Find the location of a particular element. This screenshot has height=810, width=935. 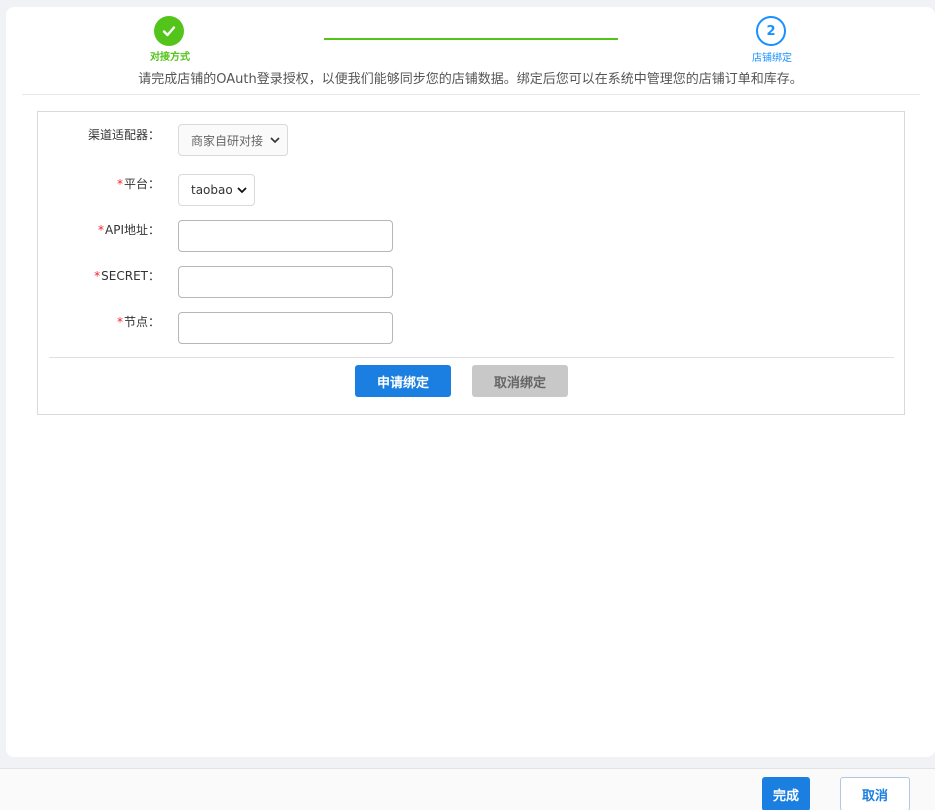

adapter-select: 商家自研对接 is located at coordinates (233, 140).